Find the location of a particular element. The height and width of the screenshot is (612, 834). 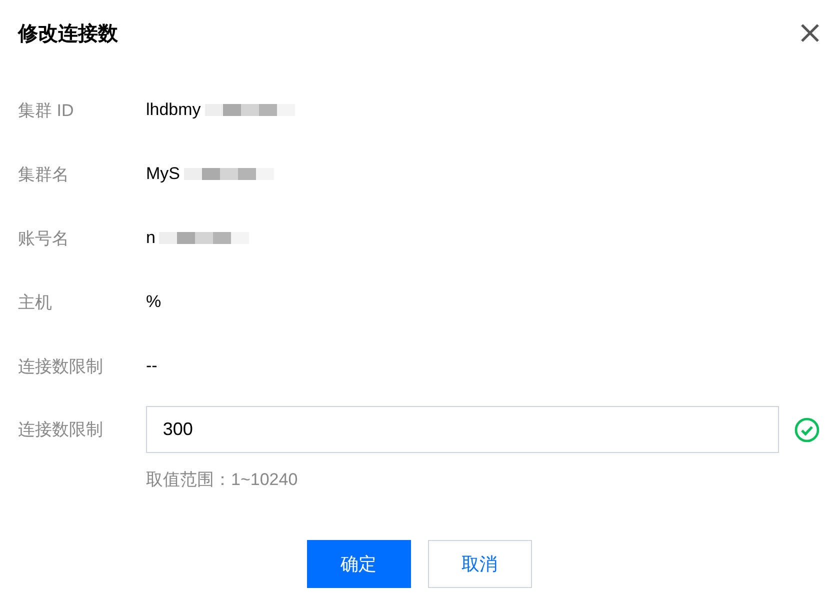

field-label: 集群 ID is located at coordinates (46, 111).